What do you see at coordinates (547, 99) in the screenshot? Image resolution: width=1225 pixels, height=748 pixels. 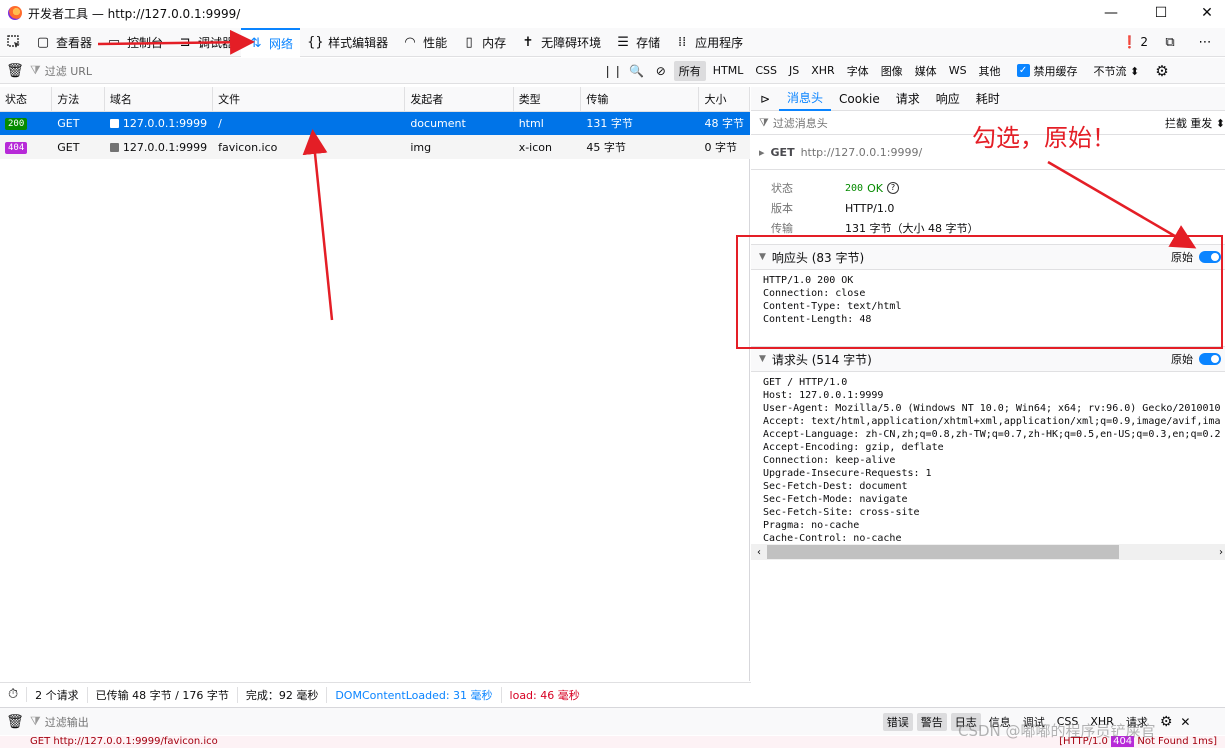 I see `col-type: 类型` at bounding box center [547, 99].